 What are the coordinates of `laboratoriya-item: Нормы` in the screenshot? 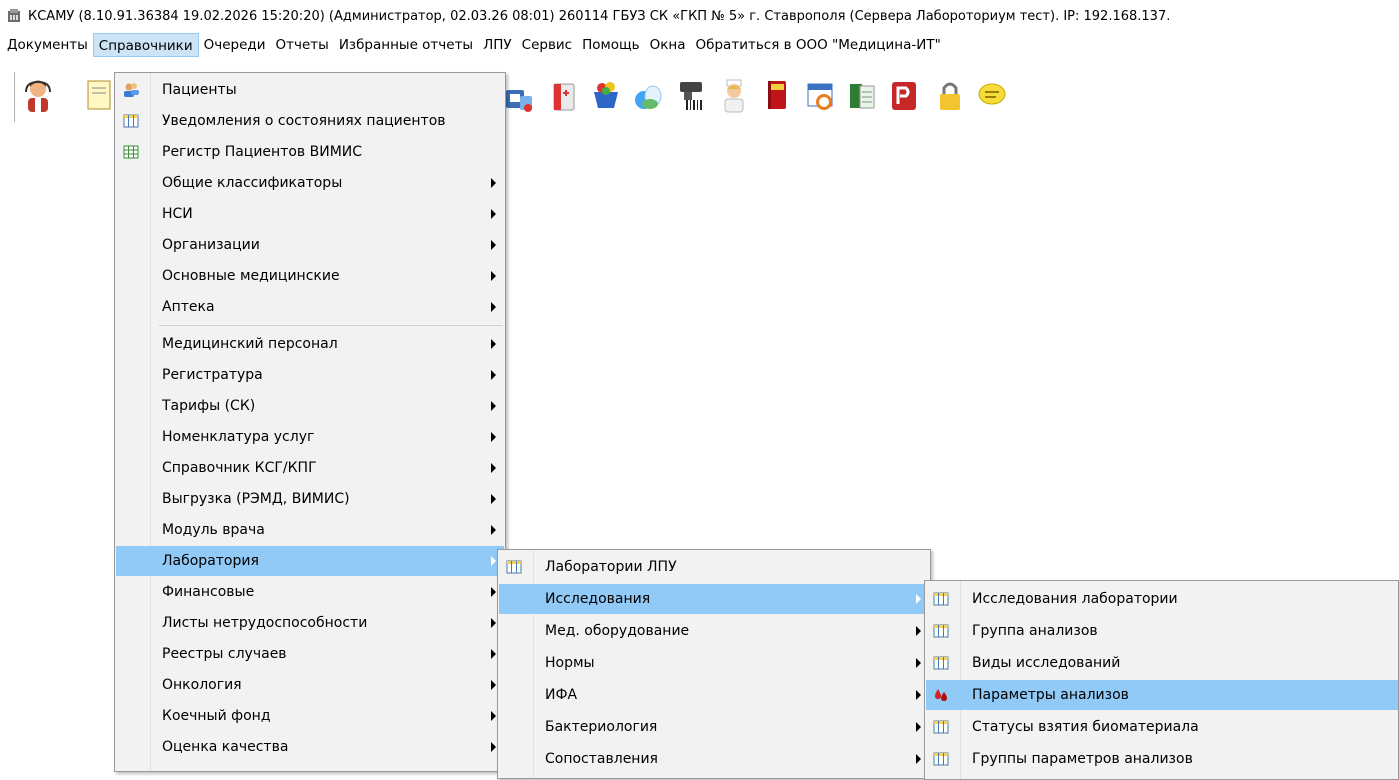 It's located at (714, 663).